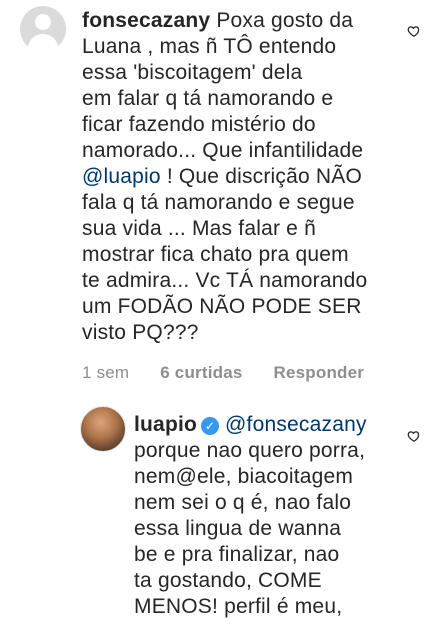 The image size is (448, 624). What do you see at coordinates (237, 554) in the screenshot?
I see `comment-text-line: be e pra finalizar, nao` at bounding box center [237, 554].